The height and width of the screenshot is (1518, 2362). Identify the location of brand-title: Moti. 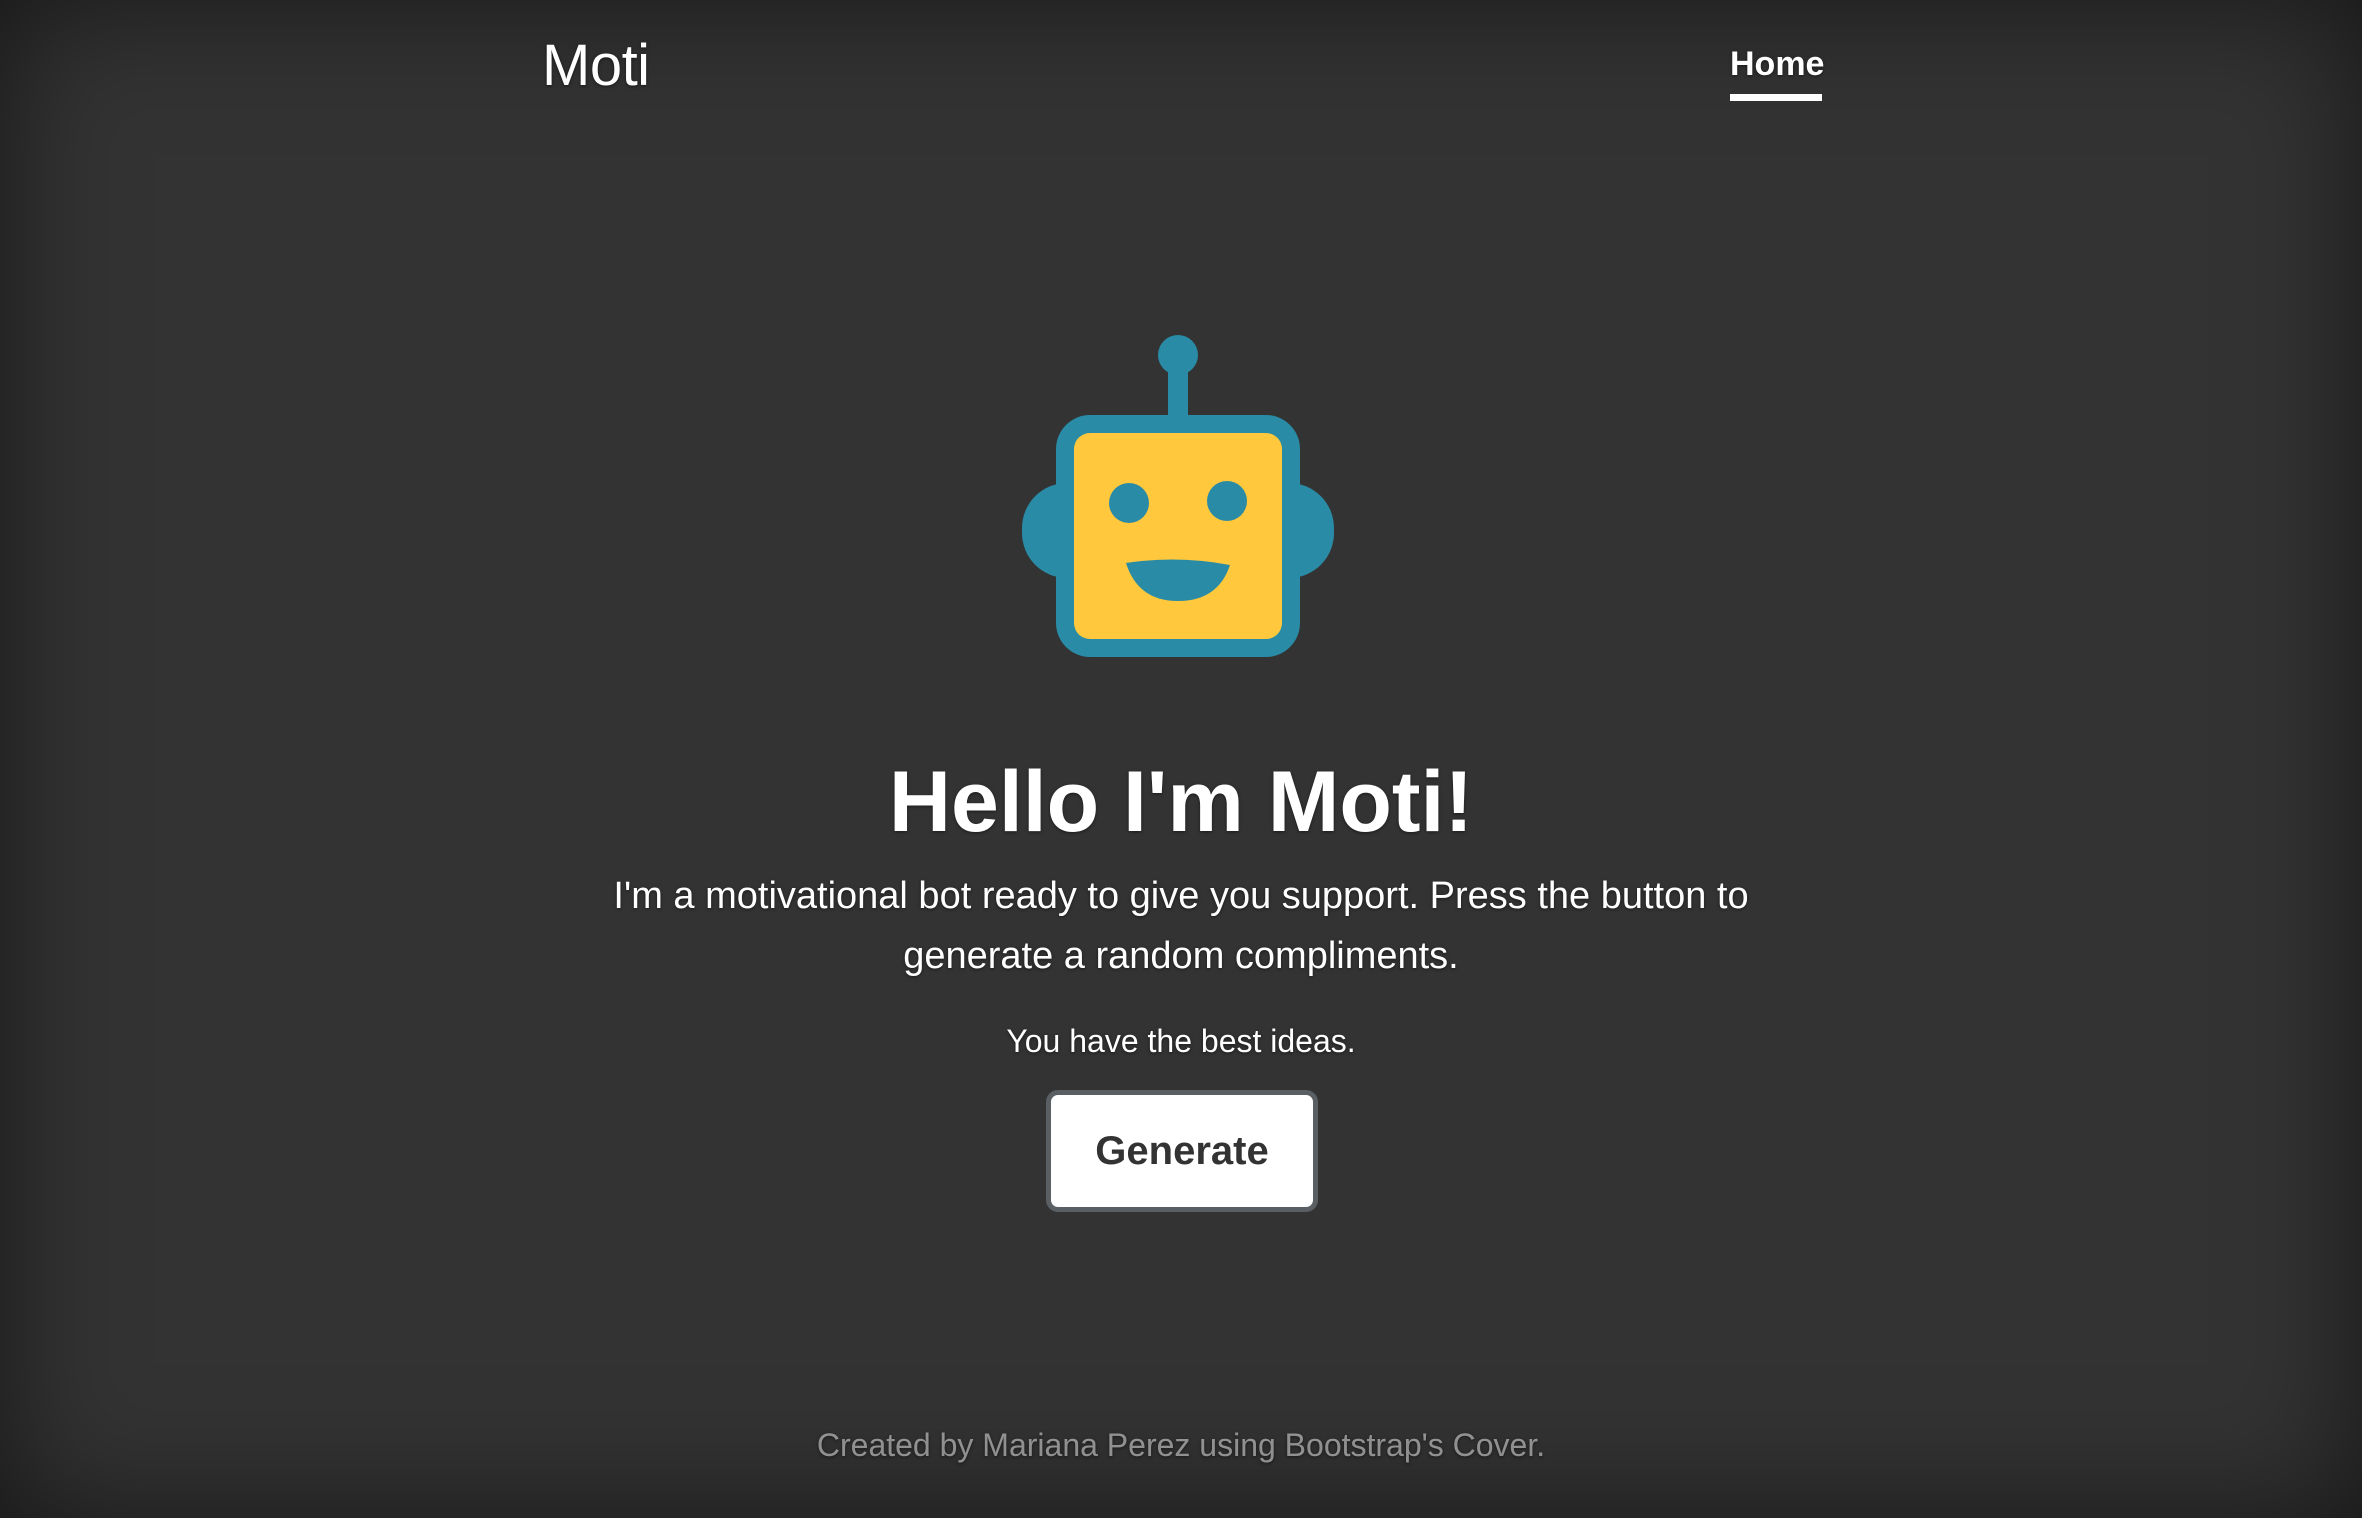
(596, 65).